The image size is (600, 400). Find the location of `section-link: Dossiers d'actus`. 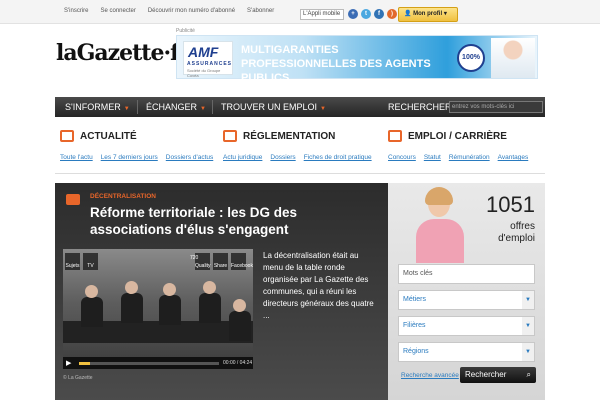

section-link: Dossiers d'actus is located at coordinates (189, 157).